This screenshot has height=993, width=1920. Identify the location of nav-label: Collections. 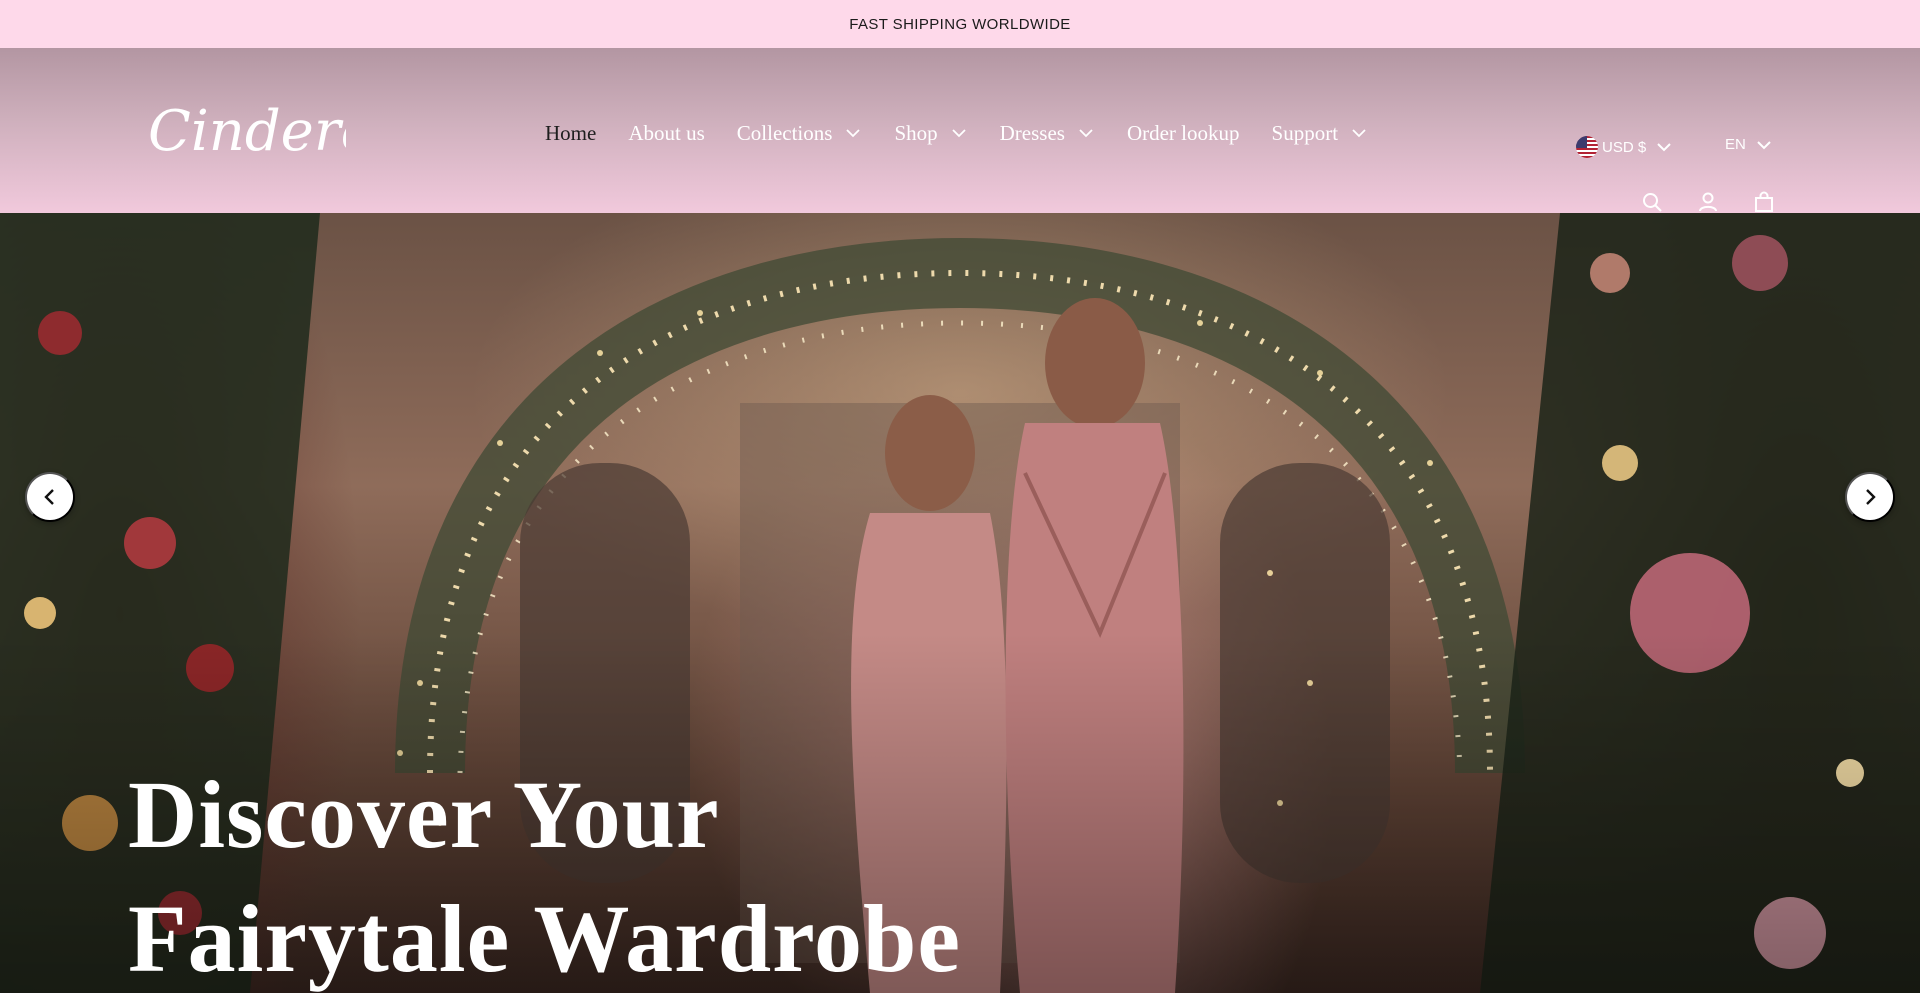
(784, 132).